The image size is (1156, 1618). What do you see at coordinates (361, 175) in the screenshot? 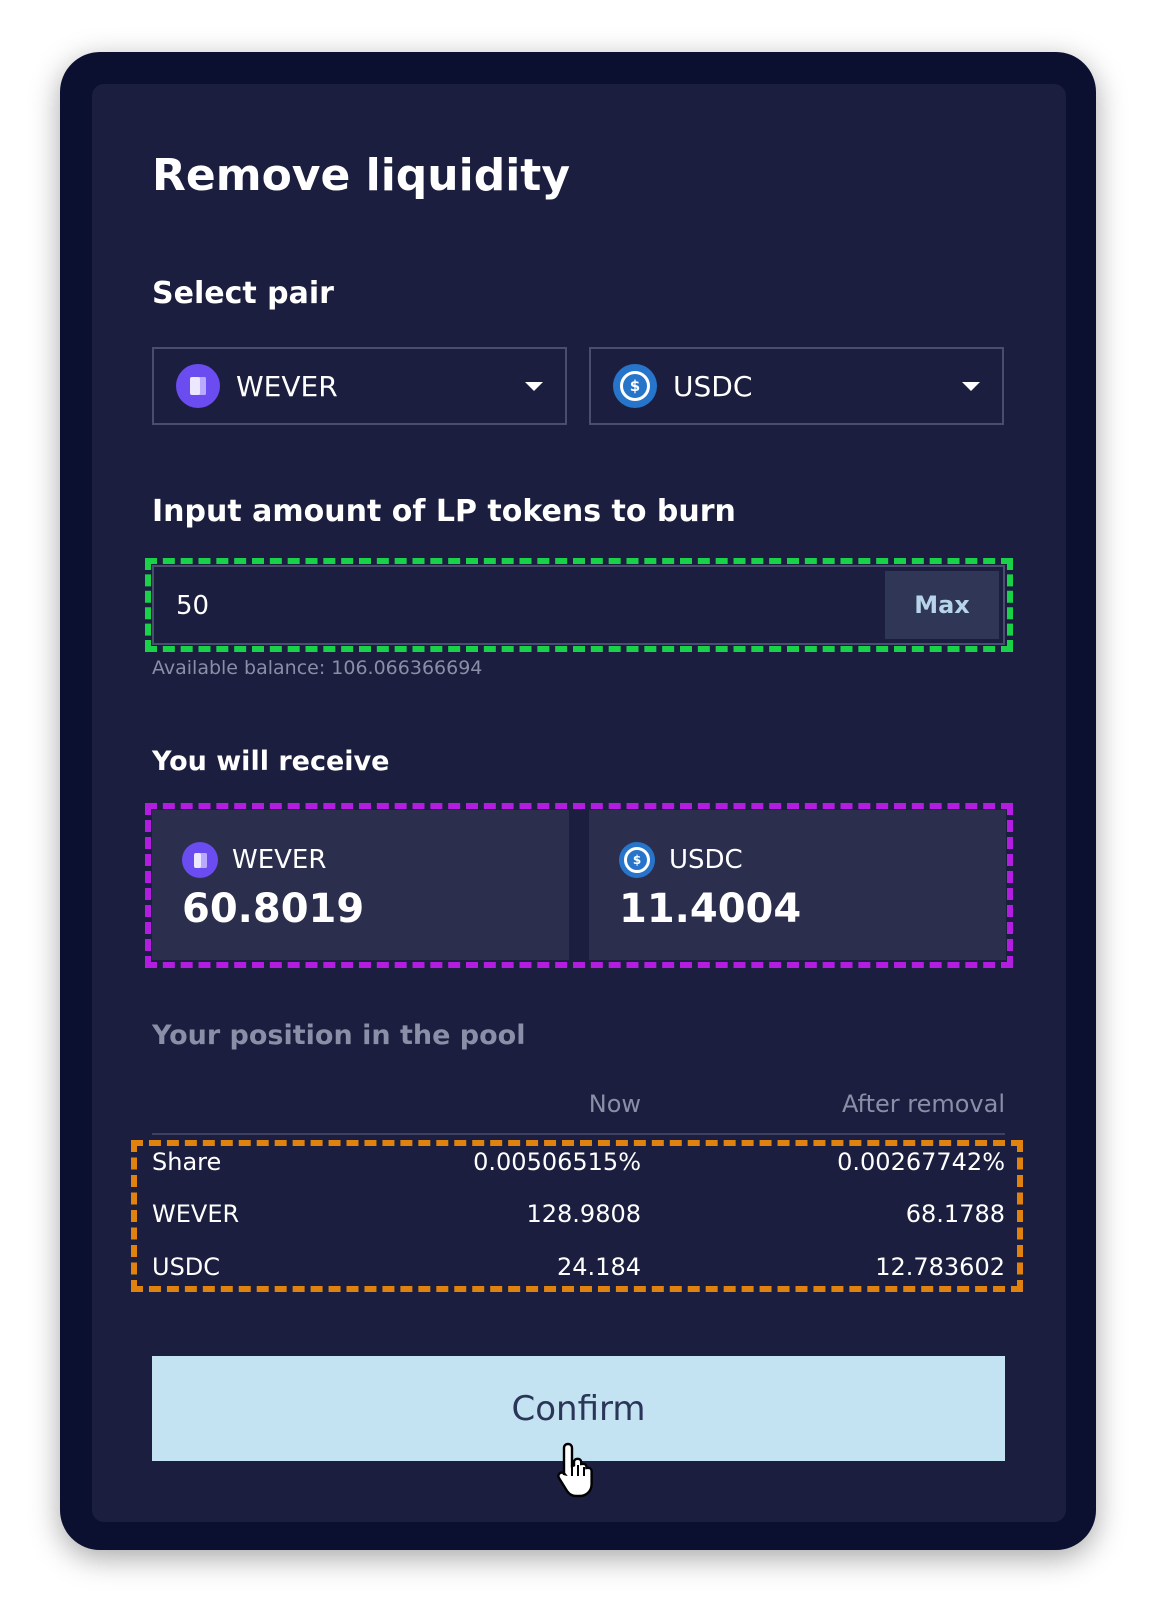
I see `page-title: Remove liquidity` at bounding box center [361, 175].